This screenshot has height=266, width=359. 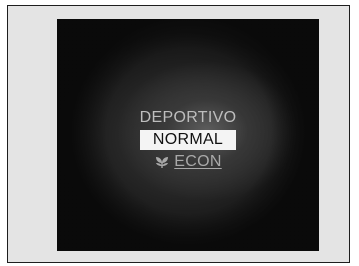 I want to click on mode-item-normal: NORMAL, so click(x=188, y=140).